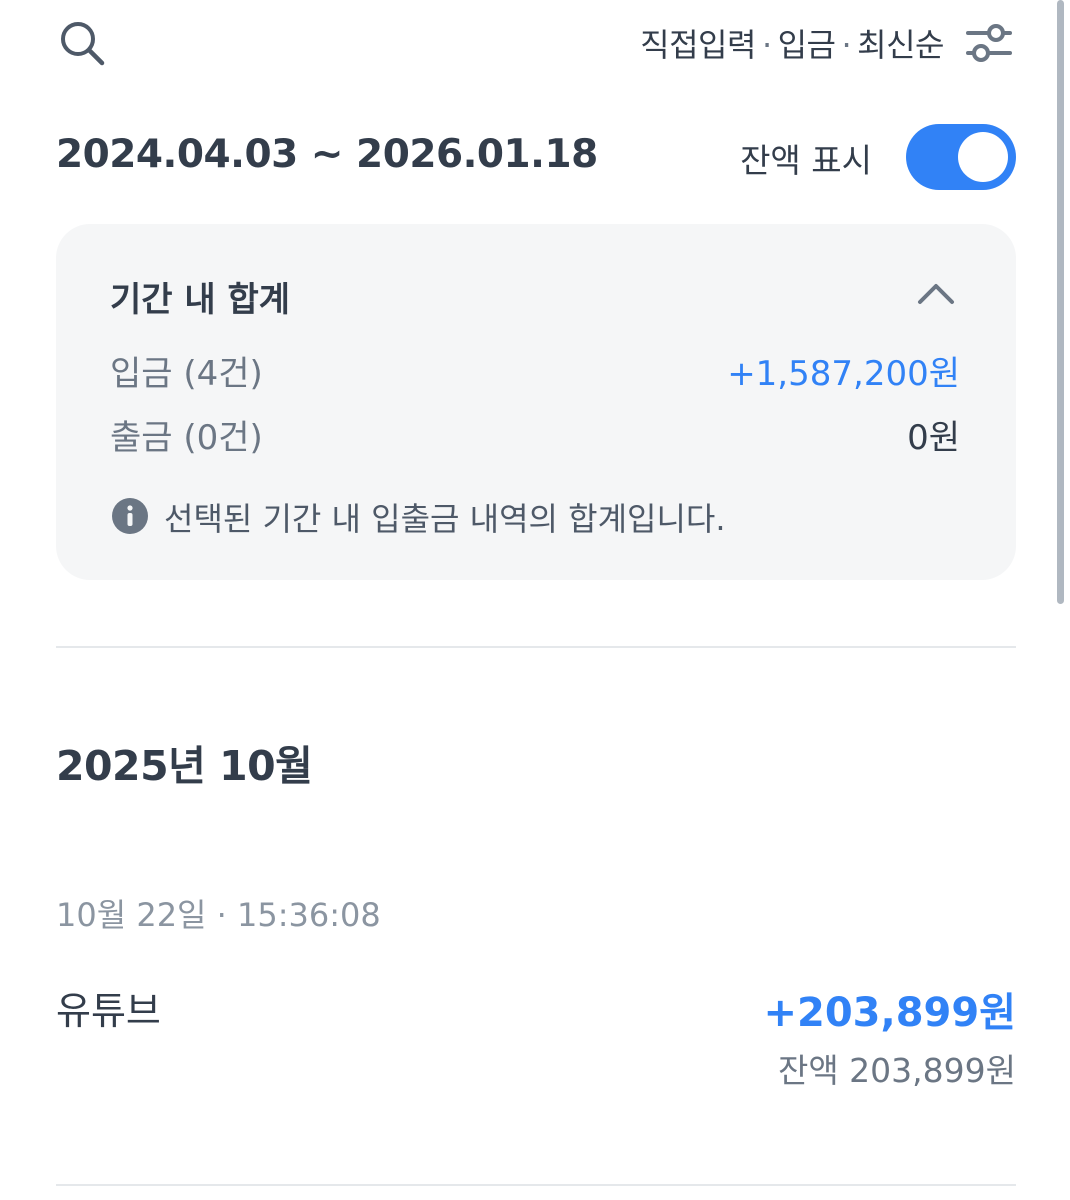 This screenshot has width=1070, height=1200. What do you see at coordinates (896, 1070) in the screenshot?
I see `transaction-balance: 잔액 203,899원` at bounding box center [896, 1070].